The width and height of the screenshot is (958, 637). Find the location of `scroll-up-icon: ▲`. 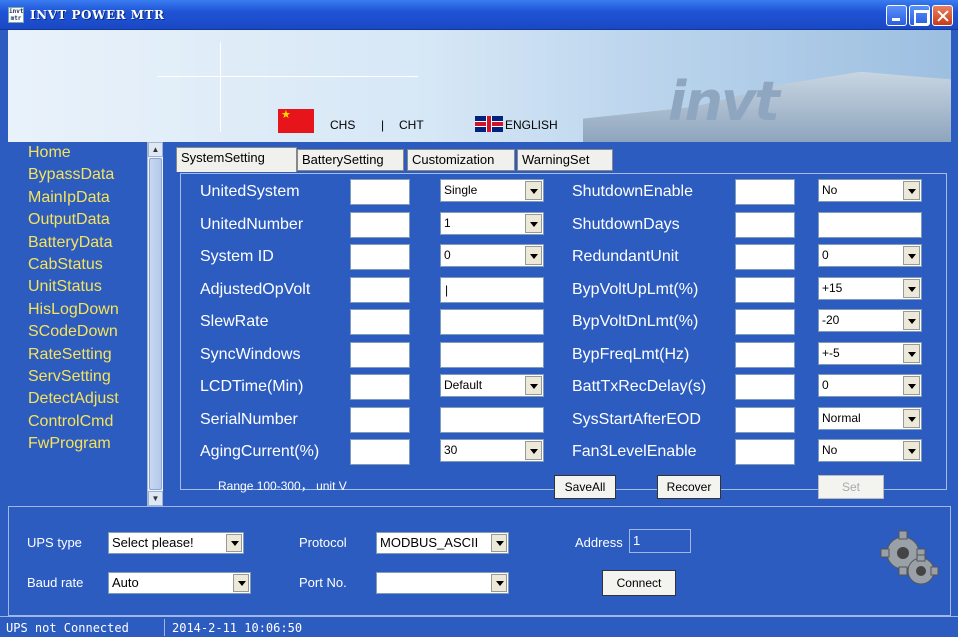

scroll-up-icon: ▲ is located at coordinates (155, 149).